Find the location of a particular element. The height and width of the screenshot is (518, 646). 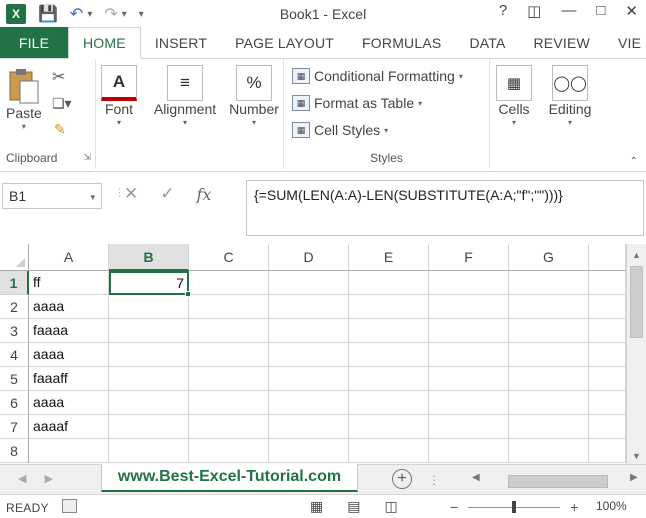

cell-g5 is located at coordinates (549, 379).